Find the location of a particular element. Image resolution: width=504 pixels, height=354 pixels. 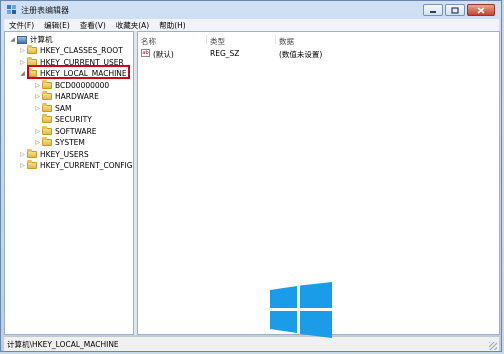

tree-item-label: BCD00000000 is located at coordinates (82, 85).